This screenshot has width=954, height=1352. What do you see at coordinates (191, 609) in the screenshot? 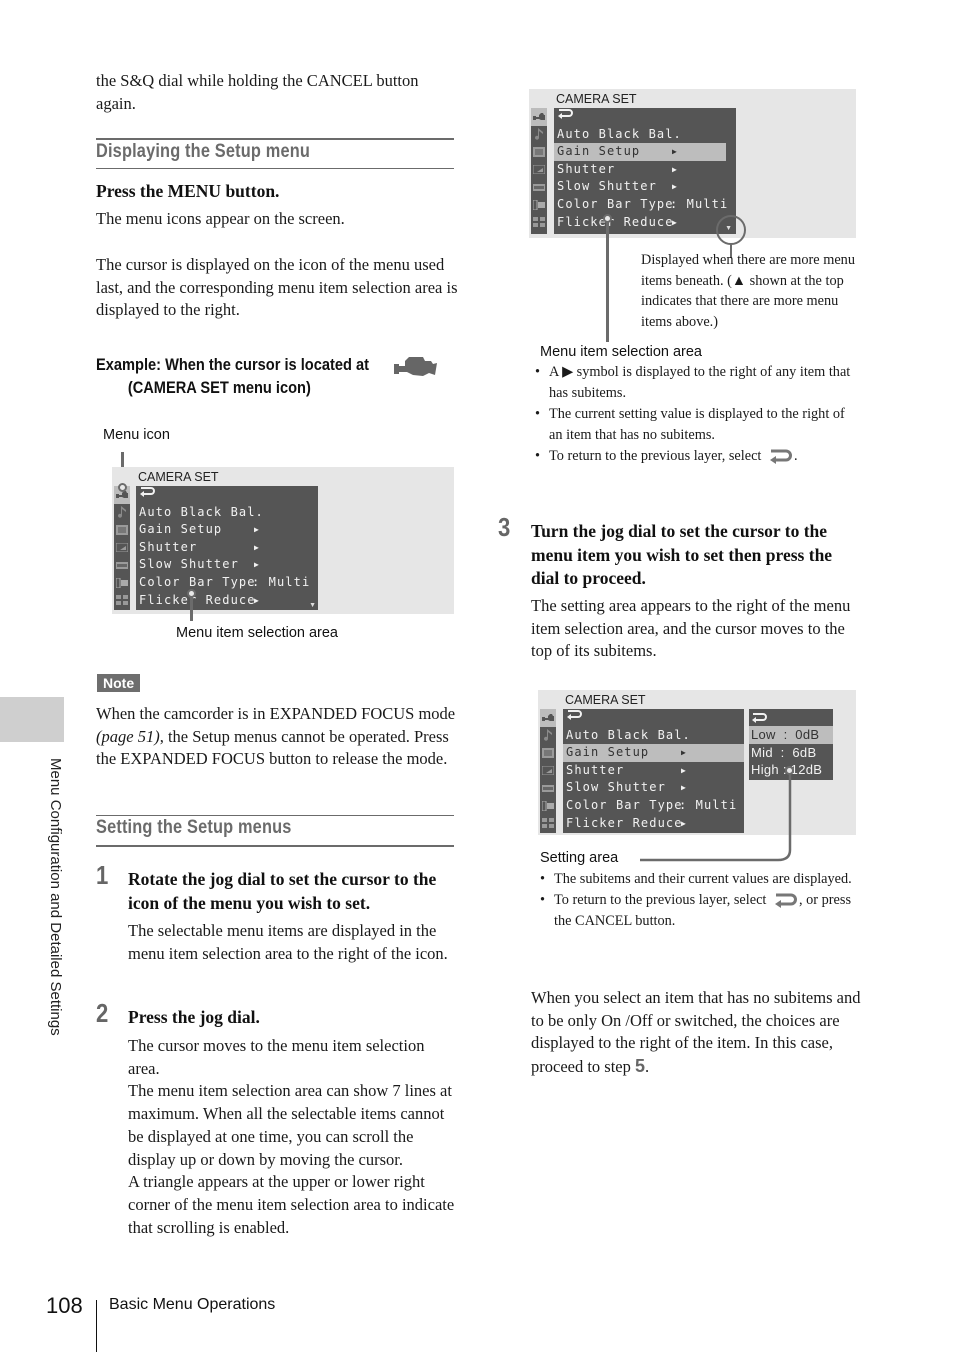
I see `leader-selection-area` at bounding box center [191, 609].